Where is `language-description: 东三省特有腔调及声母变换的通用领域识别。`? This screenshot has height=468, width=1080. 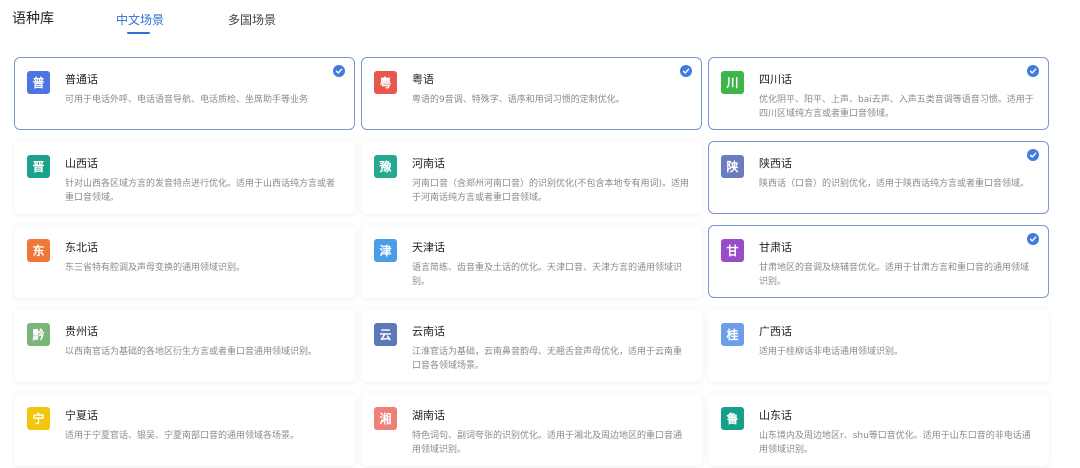
language-description: 东三省特有腔调及声母变换的通用领域识别。 is located at coordinates (155, 268).